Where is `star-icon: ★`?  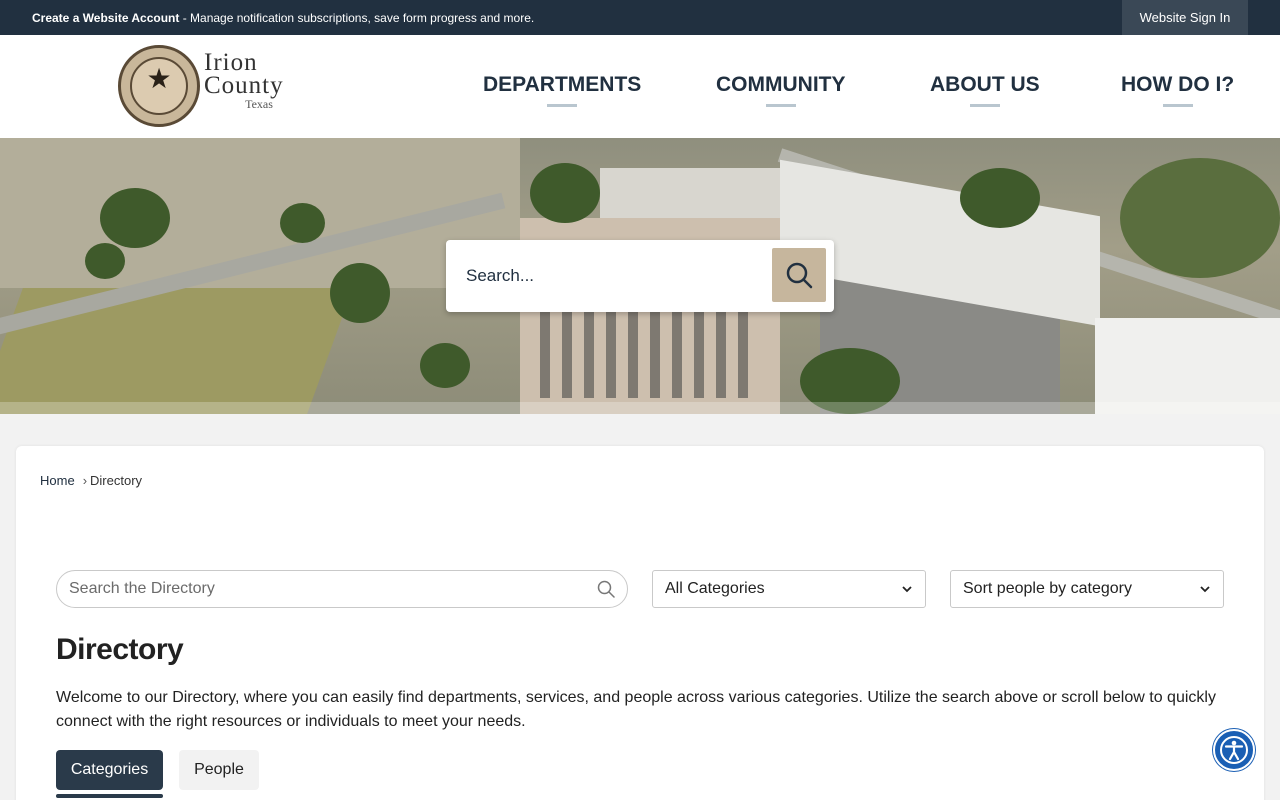
star-icon: ★ is located at coordinates (159, 78).